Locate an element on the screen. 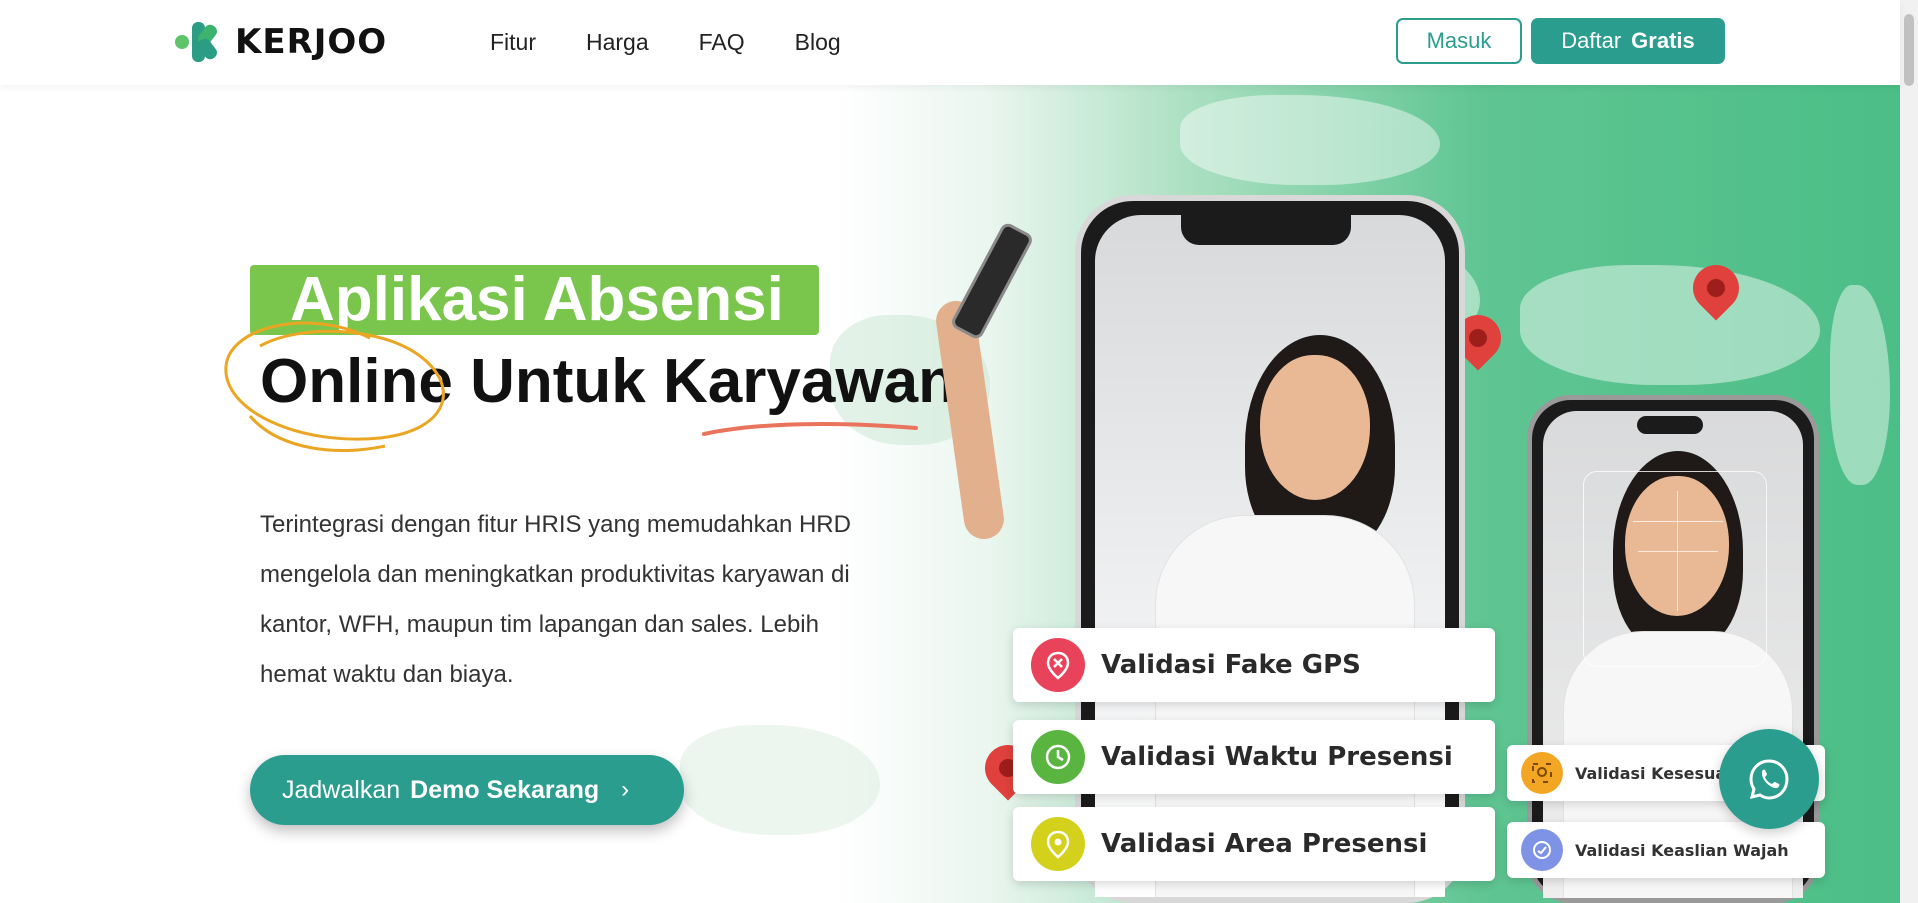  demo-label: Jadwalkan is located at coordinates (341, 789).